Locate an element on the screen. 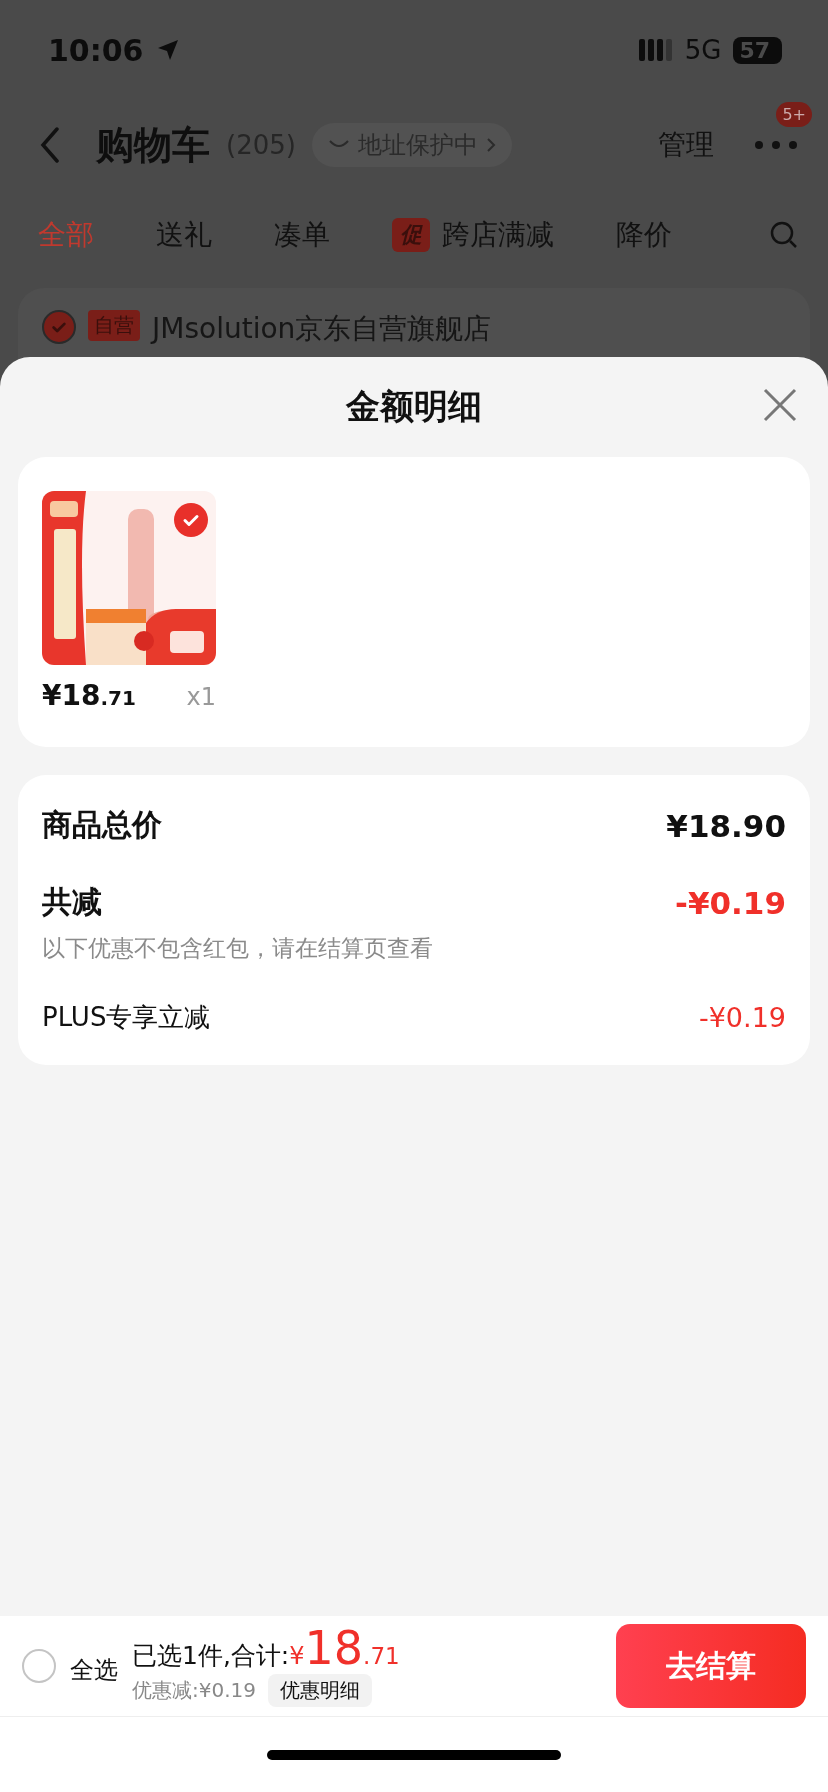 This screenshot has height=1792, width=828. promo-tag: 促 is located at coordinates (411, 235).